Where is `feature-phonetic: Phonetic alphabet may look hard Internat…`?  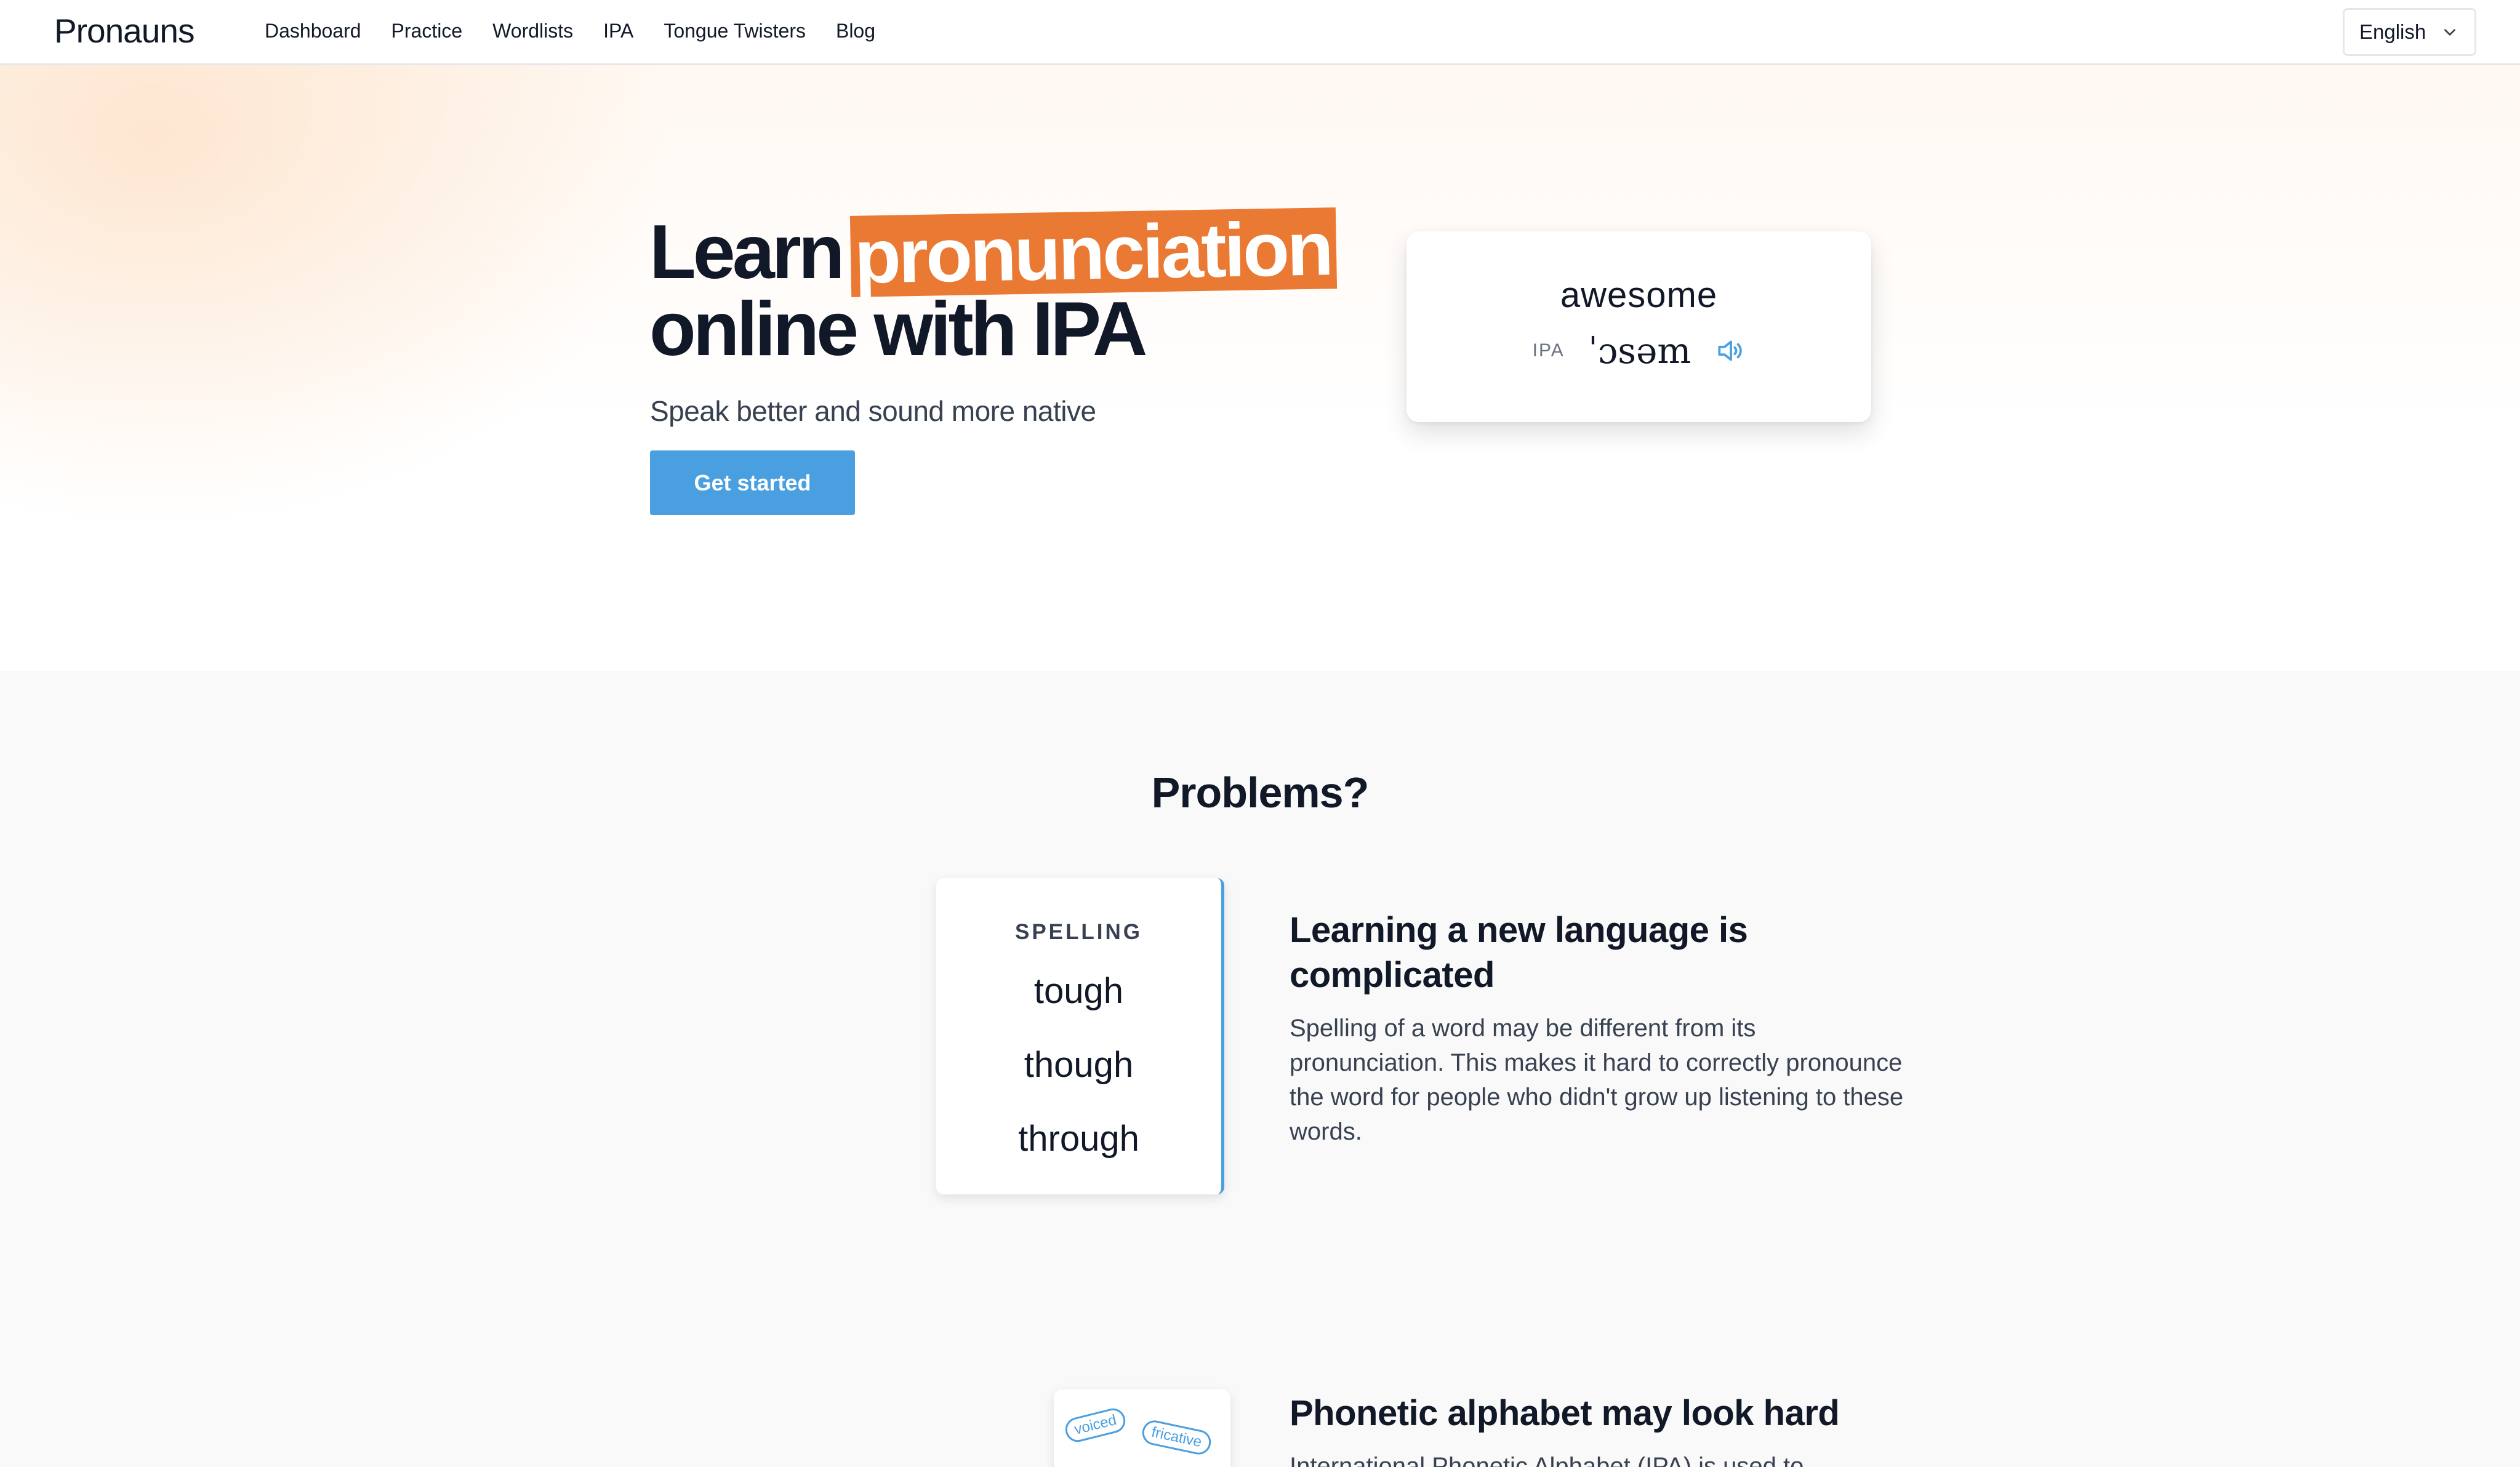
feature-phonetic: Phonetic alphabet may look hard Internat… is located at coordinates (1597, 1429).